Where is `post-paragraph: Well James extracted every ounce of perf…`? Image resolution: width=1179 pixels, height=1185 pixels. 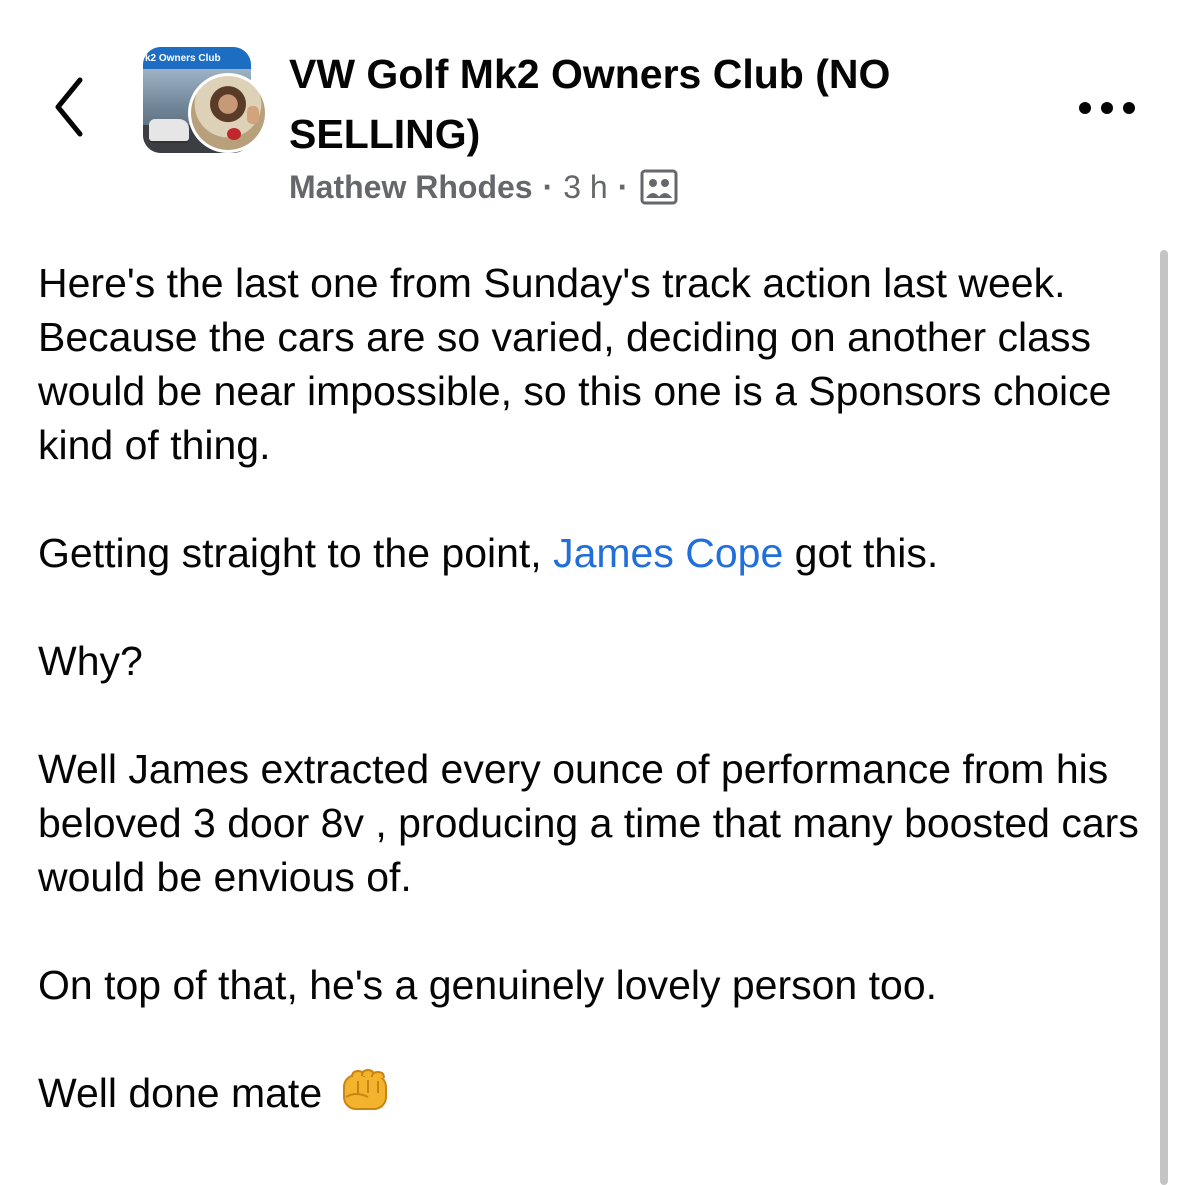
post-paragraph: Well James extracted every ounce of perf… is located at coordinates (588, 823).